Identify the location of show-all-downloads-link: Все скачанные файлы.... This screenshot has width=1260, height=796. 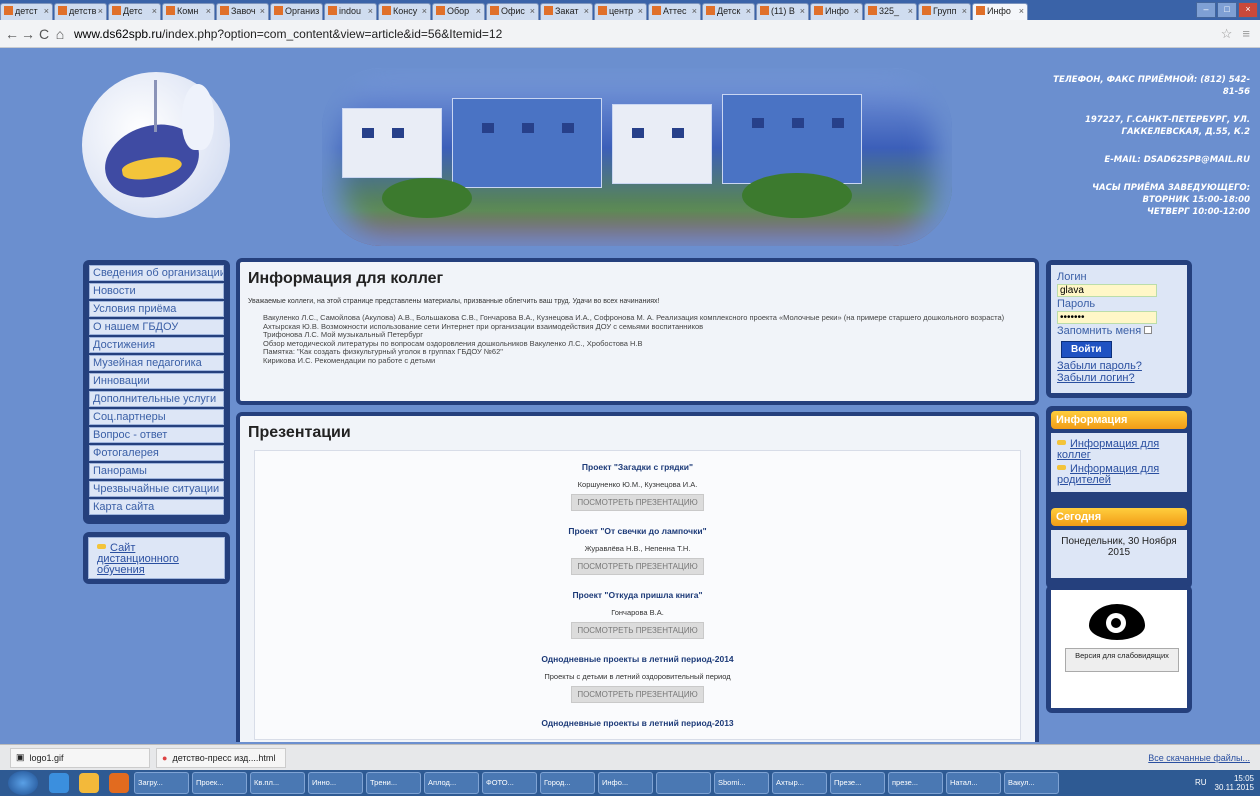
(1199, 758).